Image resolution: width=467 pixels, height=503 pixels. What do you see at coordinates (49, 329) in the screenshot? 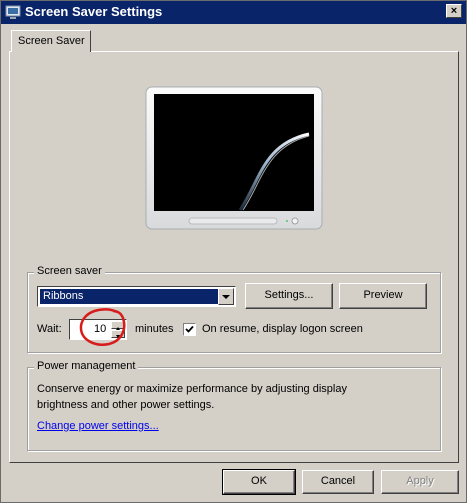
I see `wait-label: Wait:` at bounding box center [49, 329].